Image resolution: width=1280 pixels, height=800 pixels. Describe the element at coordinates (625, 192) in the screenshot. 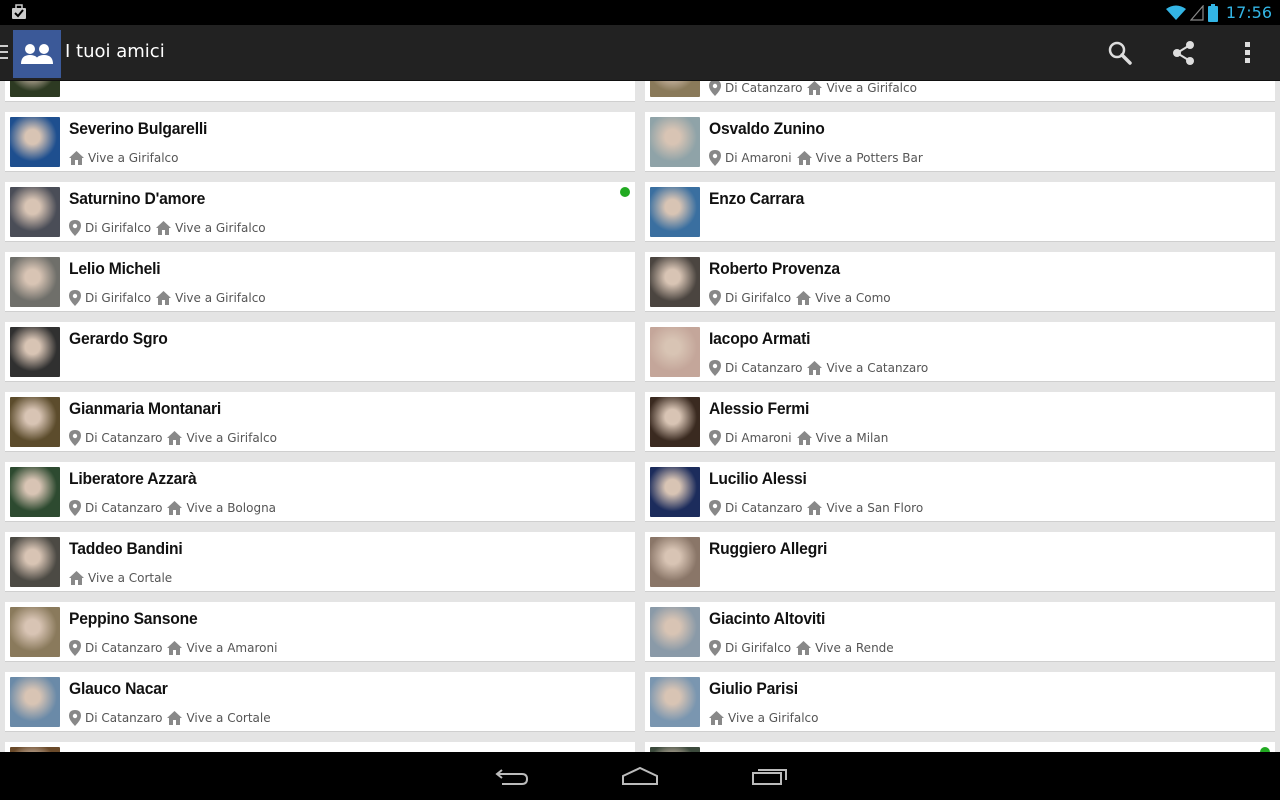

I see `online-status-dot` at that location.